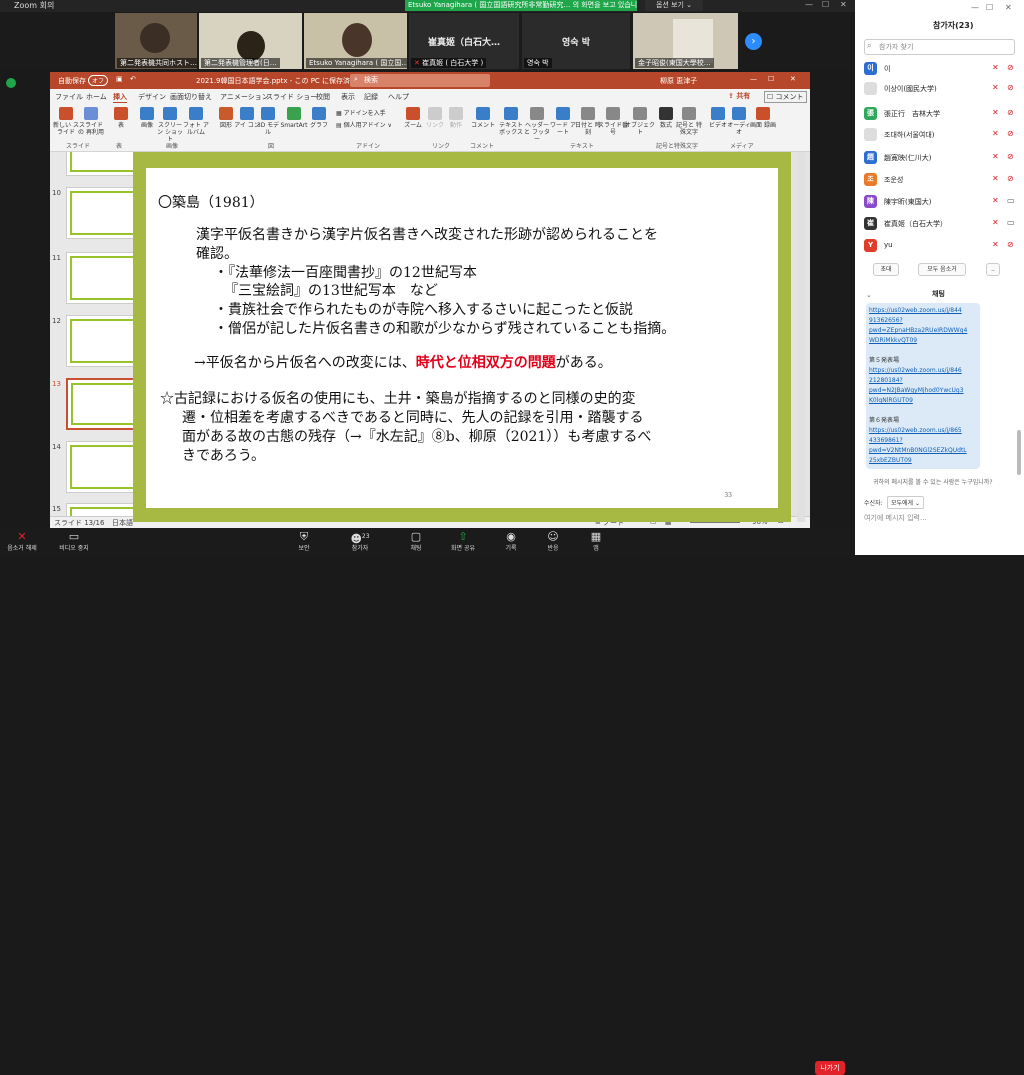  What do you see at coordinates (596, 541) in the screenshot?
I see `apps-button: ▦ 앱` at bounding box center [596, 541].